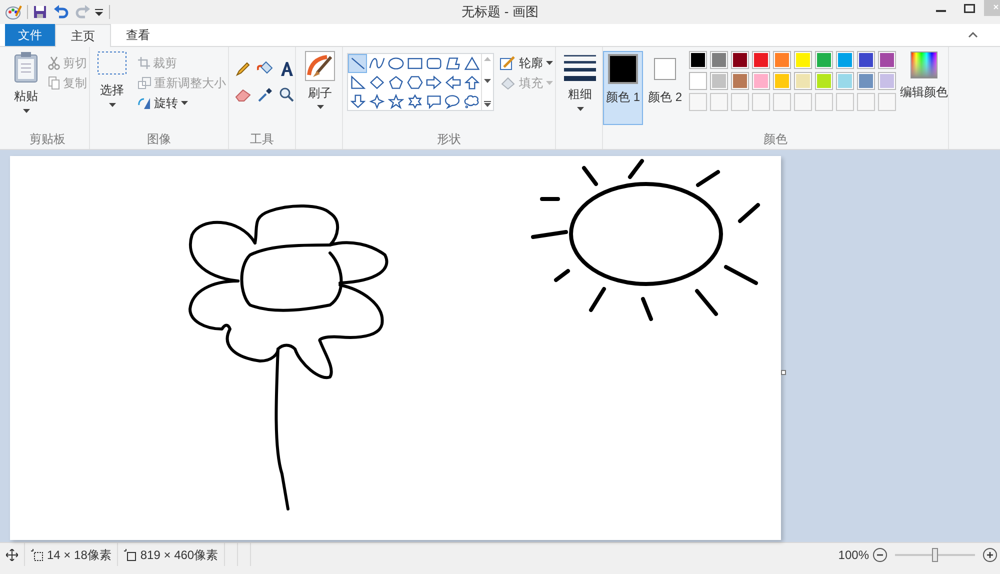 The height and width of the screenshot is (574, 1000). I want to click on cursor-position-icon, so click(12, 554).